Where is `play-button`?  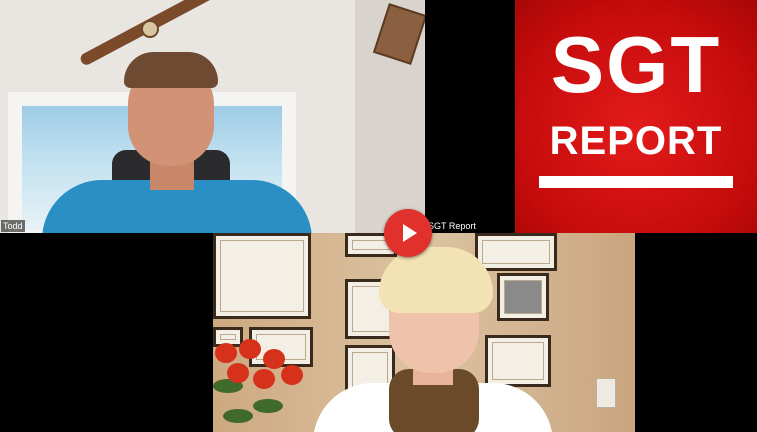 play-button is located at coordinates (408, 233).